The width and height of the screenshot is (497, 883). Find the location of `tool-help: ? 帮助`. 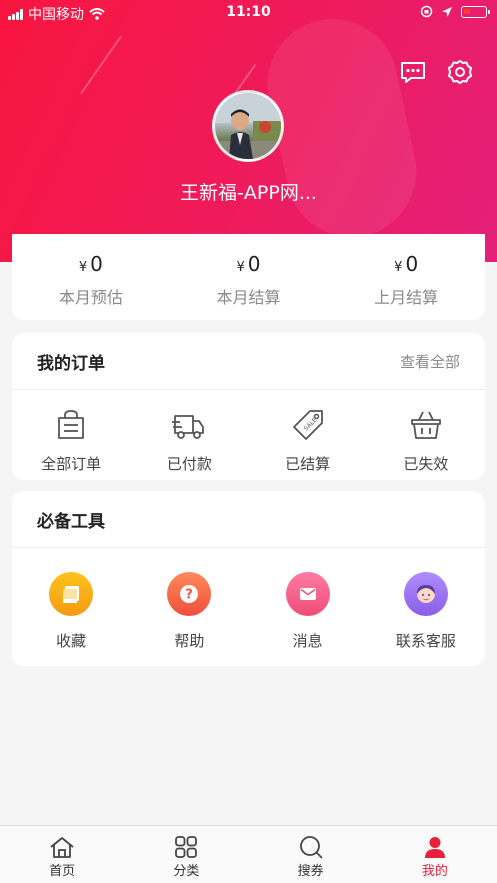

tool-help: ? 帮助 is located at coordinates (189, 599).